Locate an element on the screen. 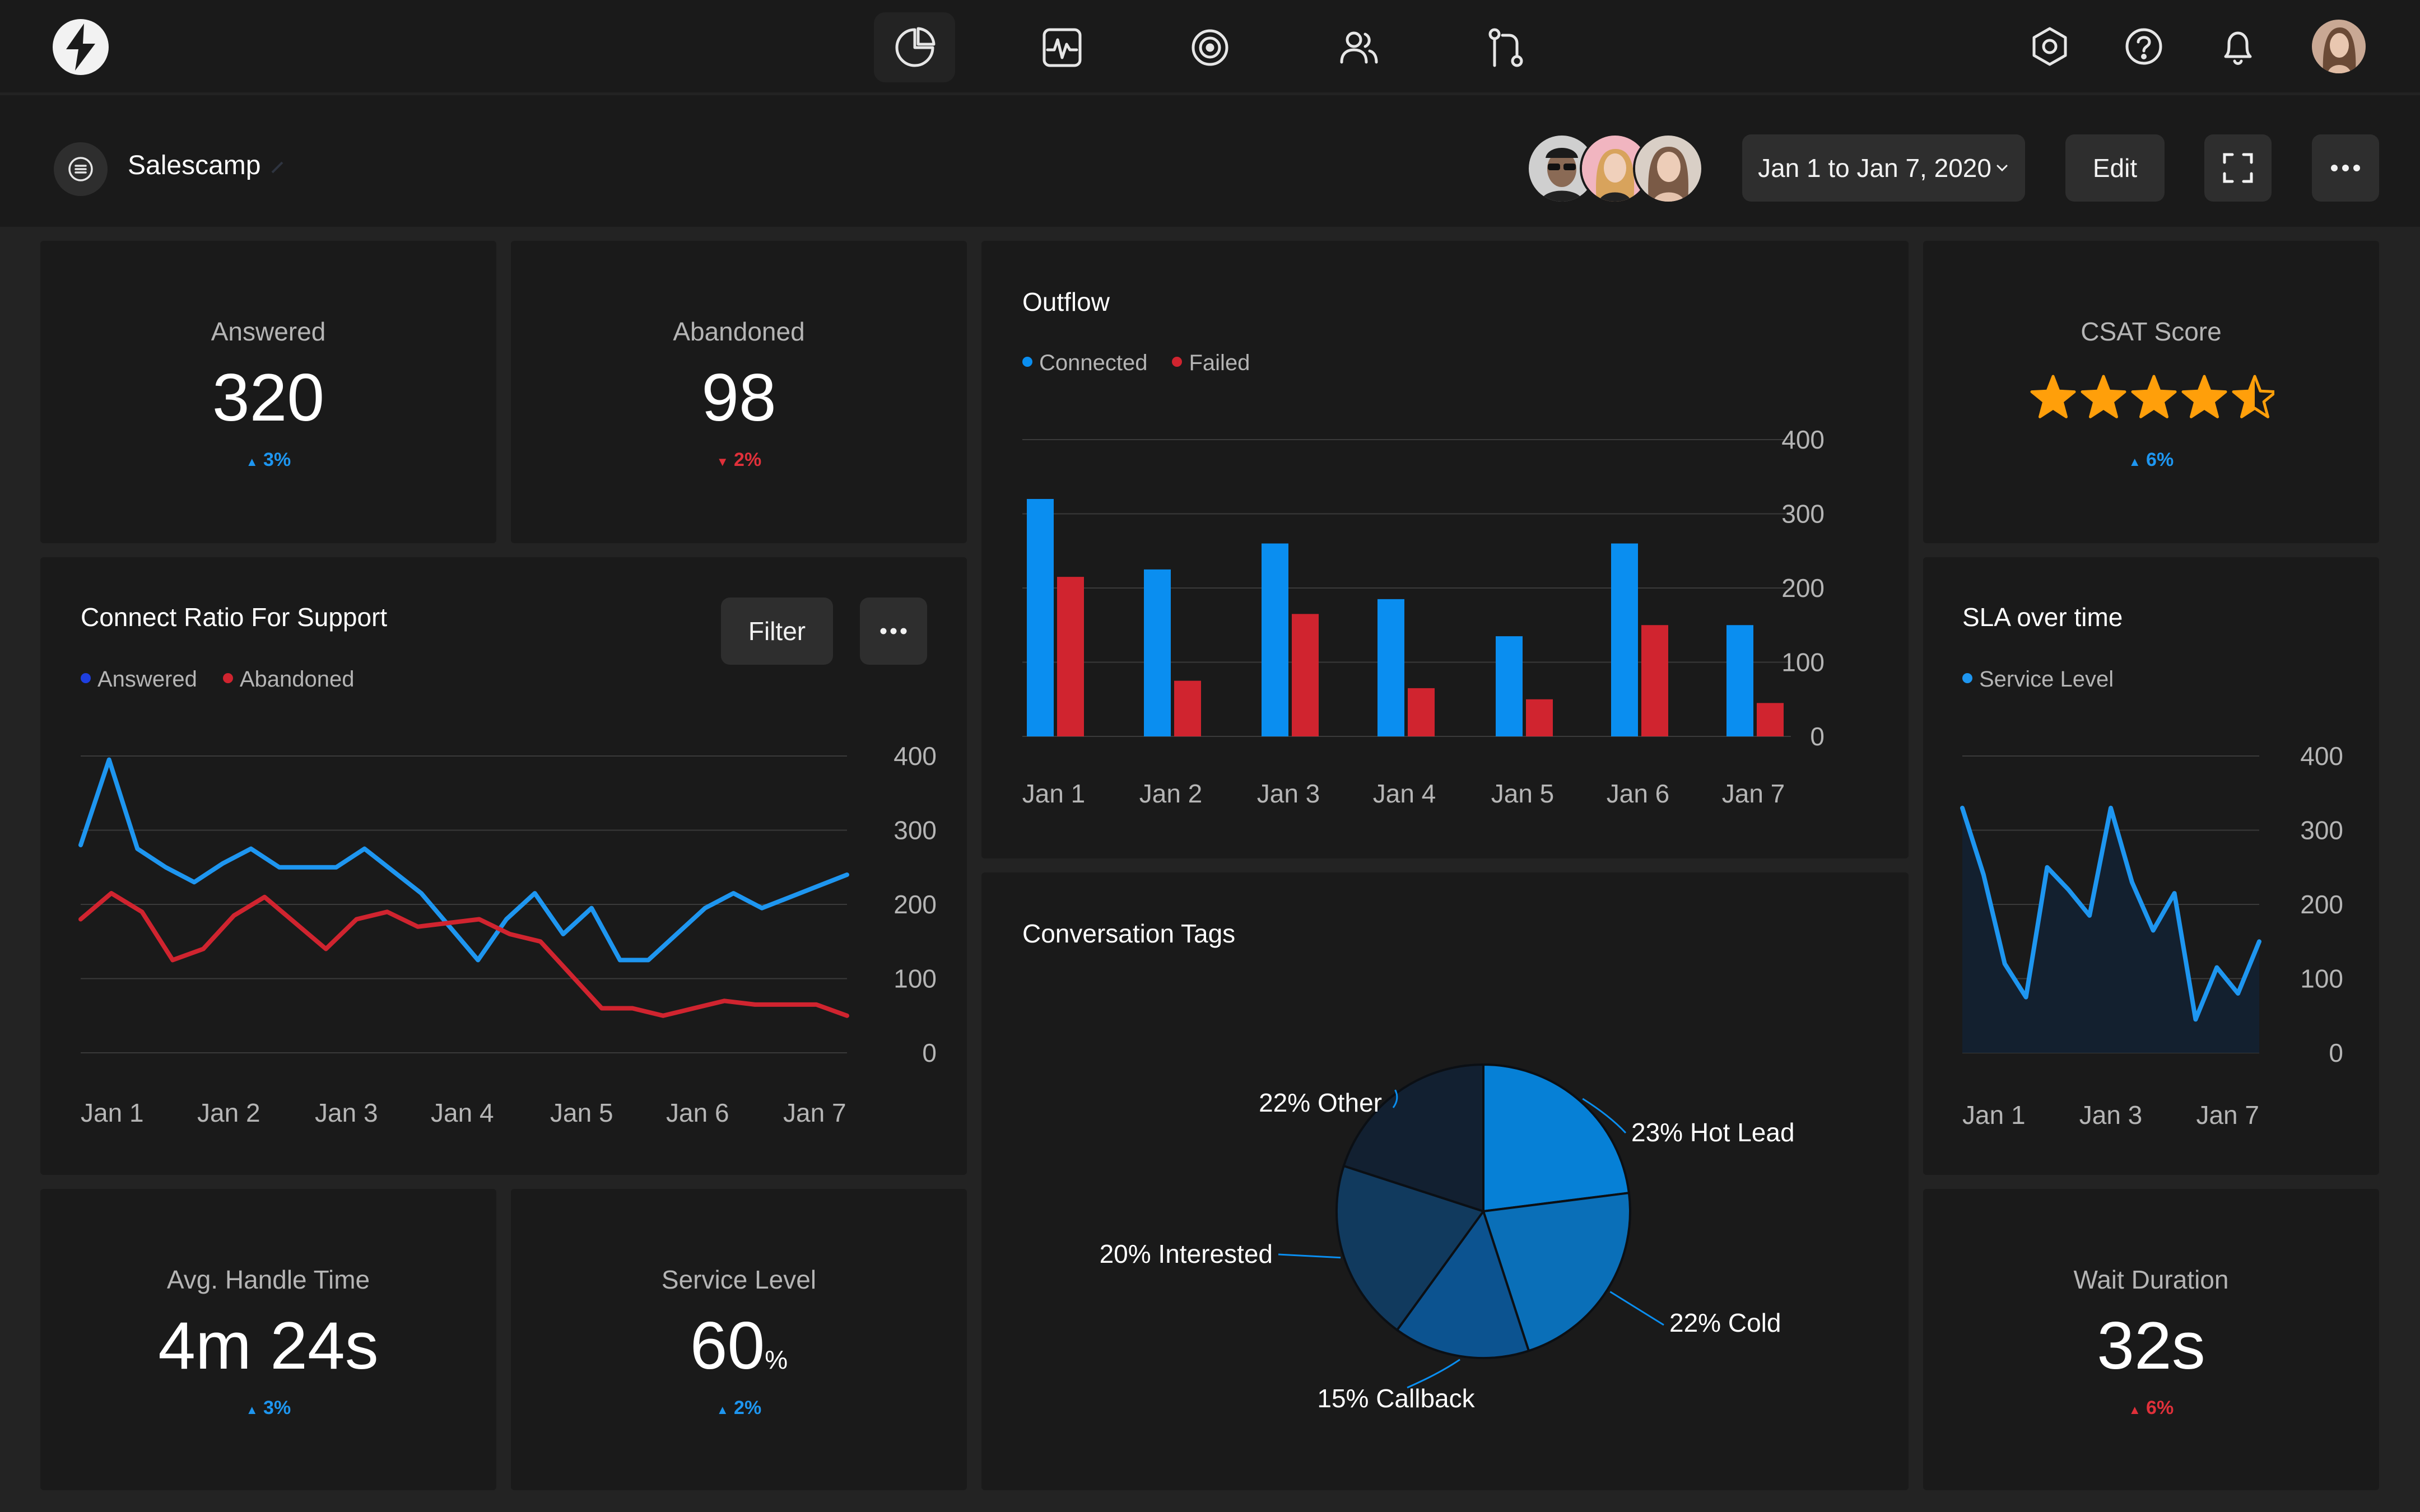  pie-label: 23% Hot Lead is located at coordinates (1713, 1133).